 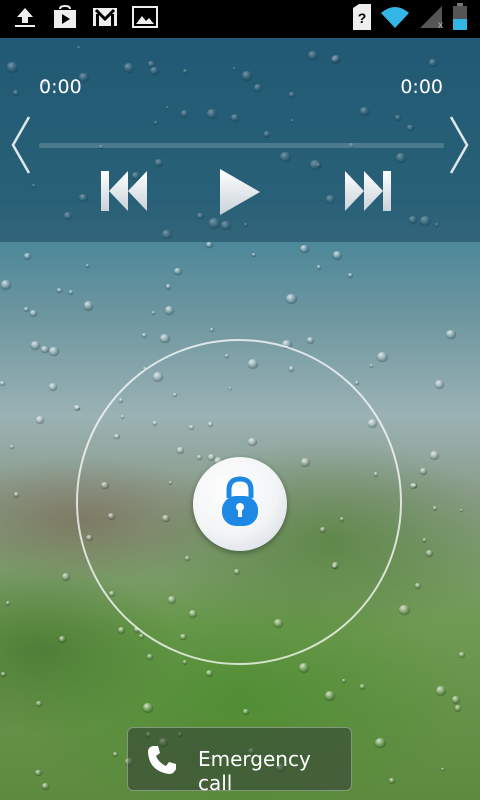 What do you see at coordinates (25, 19) in the screenshot?
I see `upload-icon` at bounding box center [25, 19].